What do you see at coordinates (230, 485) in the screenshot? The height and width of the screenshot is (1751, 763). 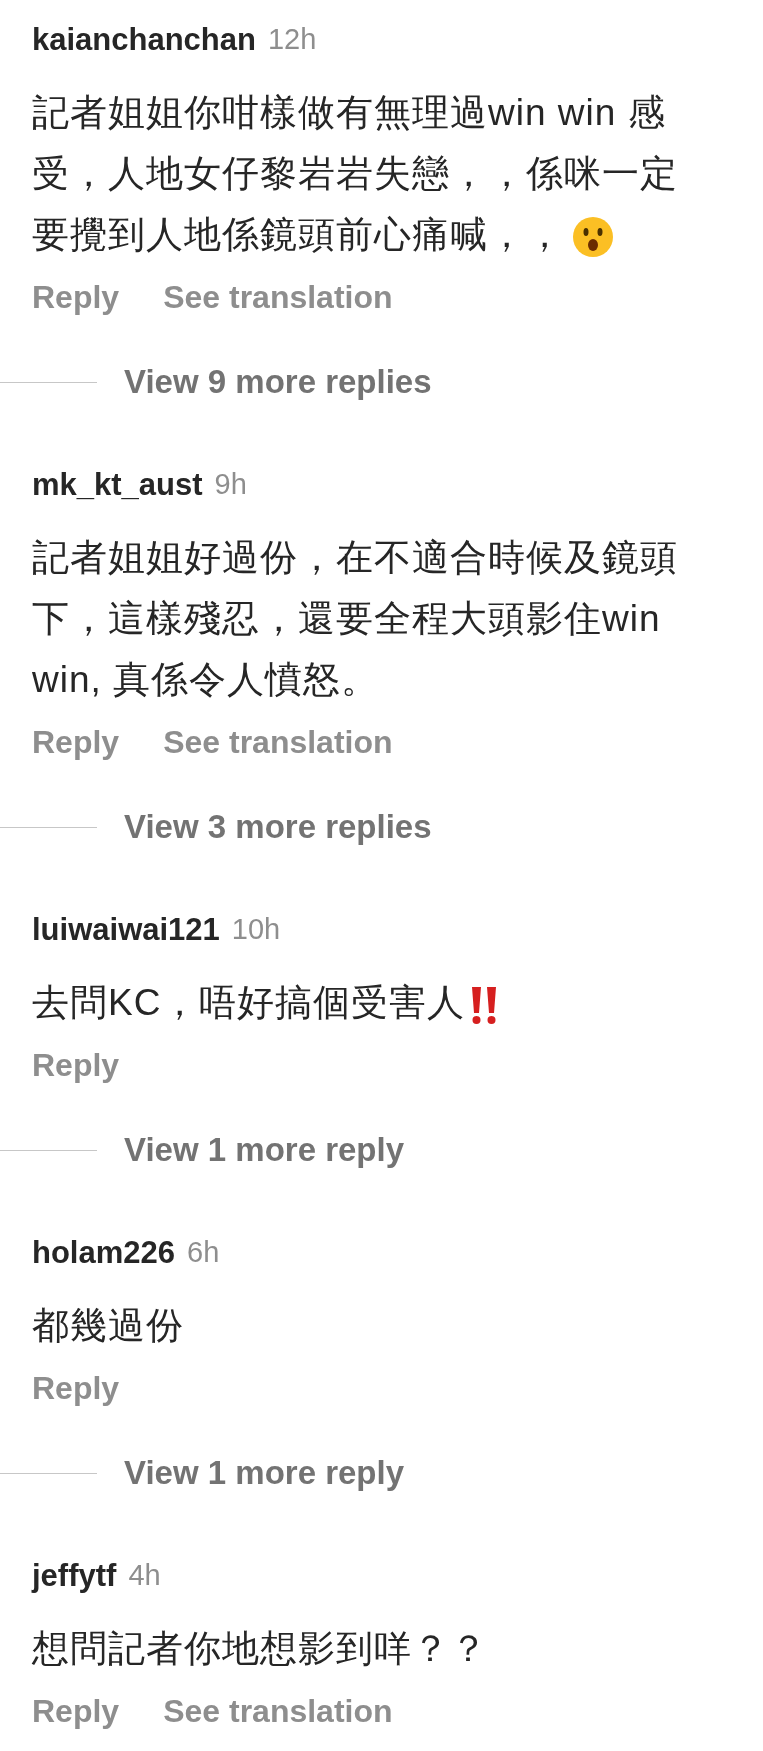 I see `comment-time: 9h` at bounding box center [230, 485].